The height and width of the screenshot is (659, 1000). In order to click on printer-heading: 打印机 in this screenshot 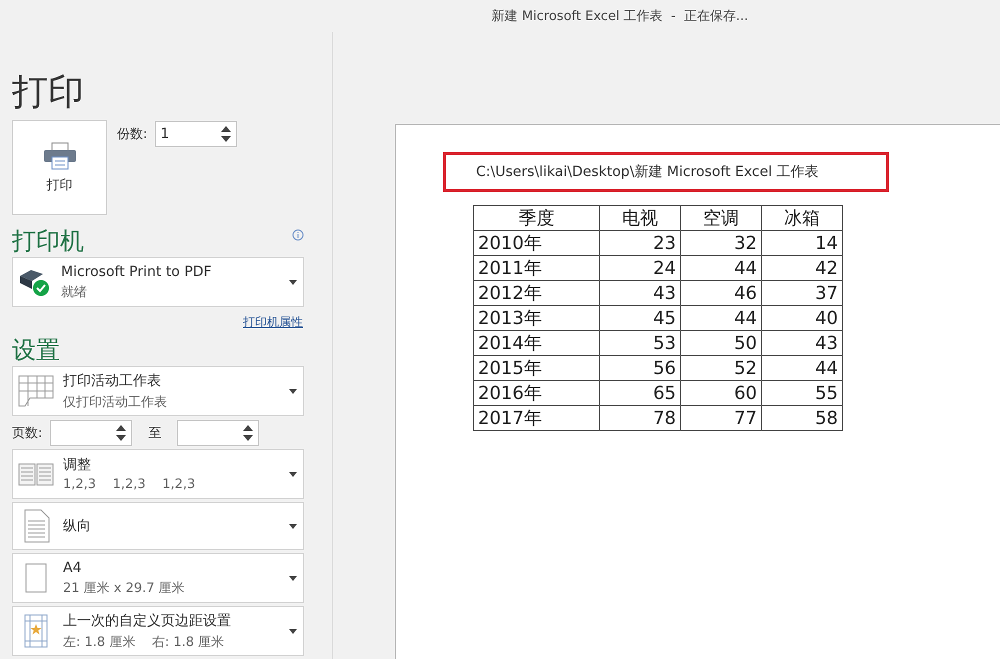, I will do `click(48, 241)`.